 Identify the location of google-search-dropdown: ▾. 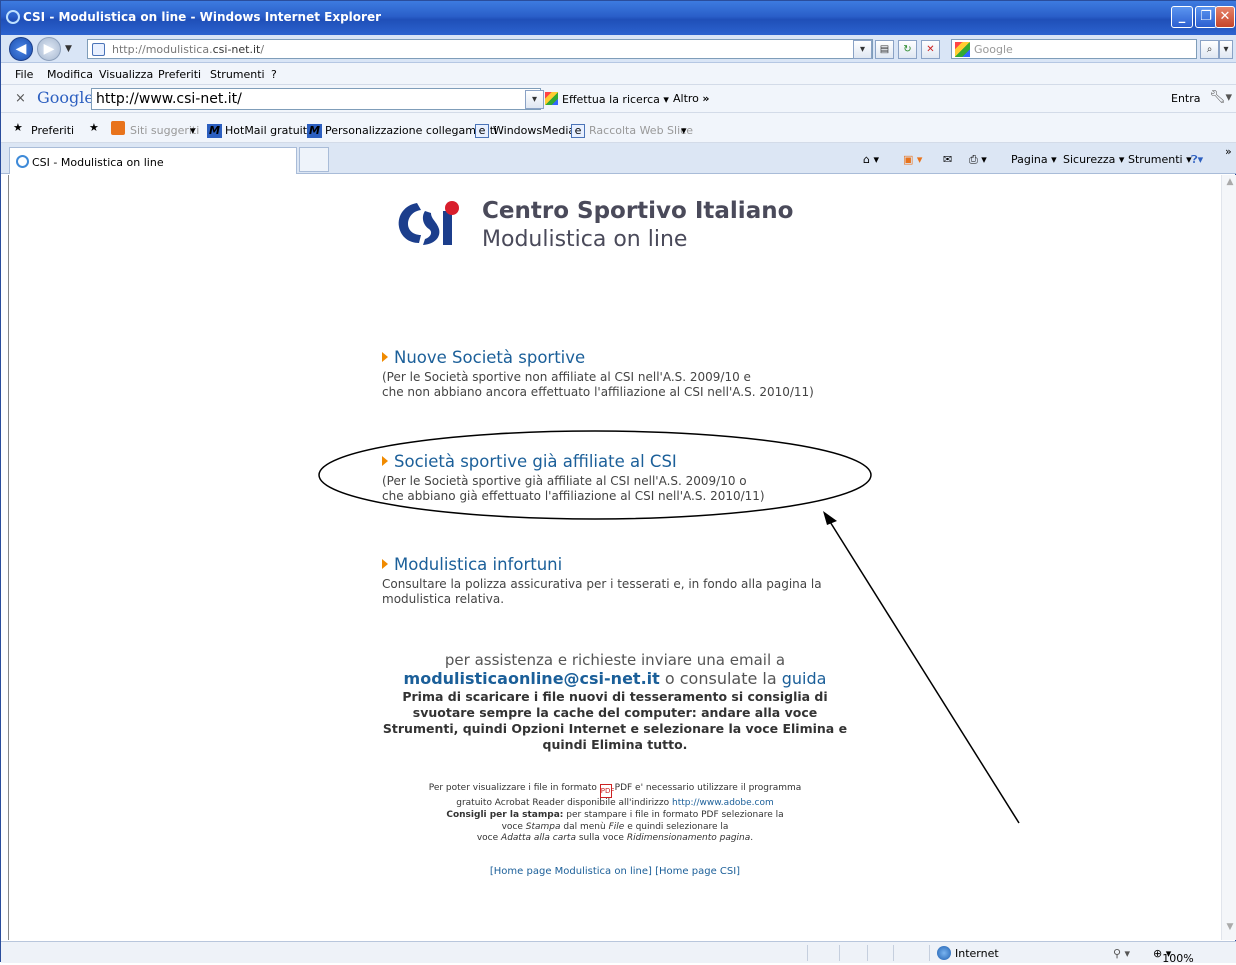
(534, 99).